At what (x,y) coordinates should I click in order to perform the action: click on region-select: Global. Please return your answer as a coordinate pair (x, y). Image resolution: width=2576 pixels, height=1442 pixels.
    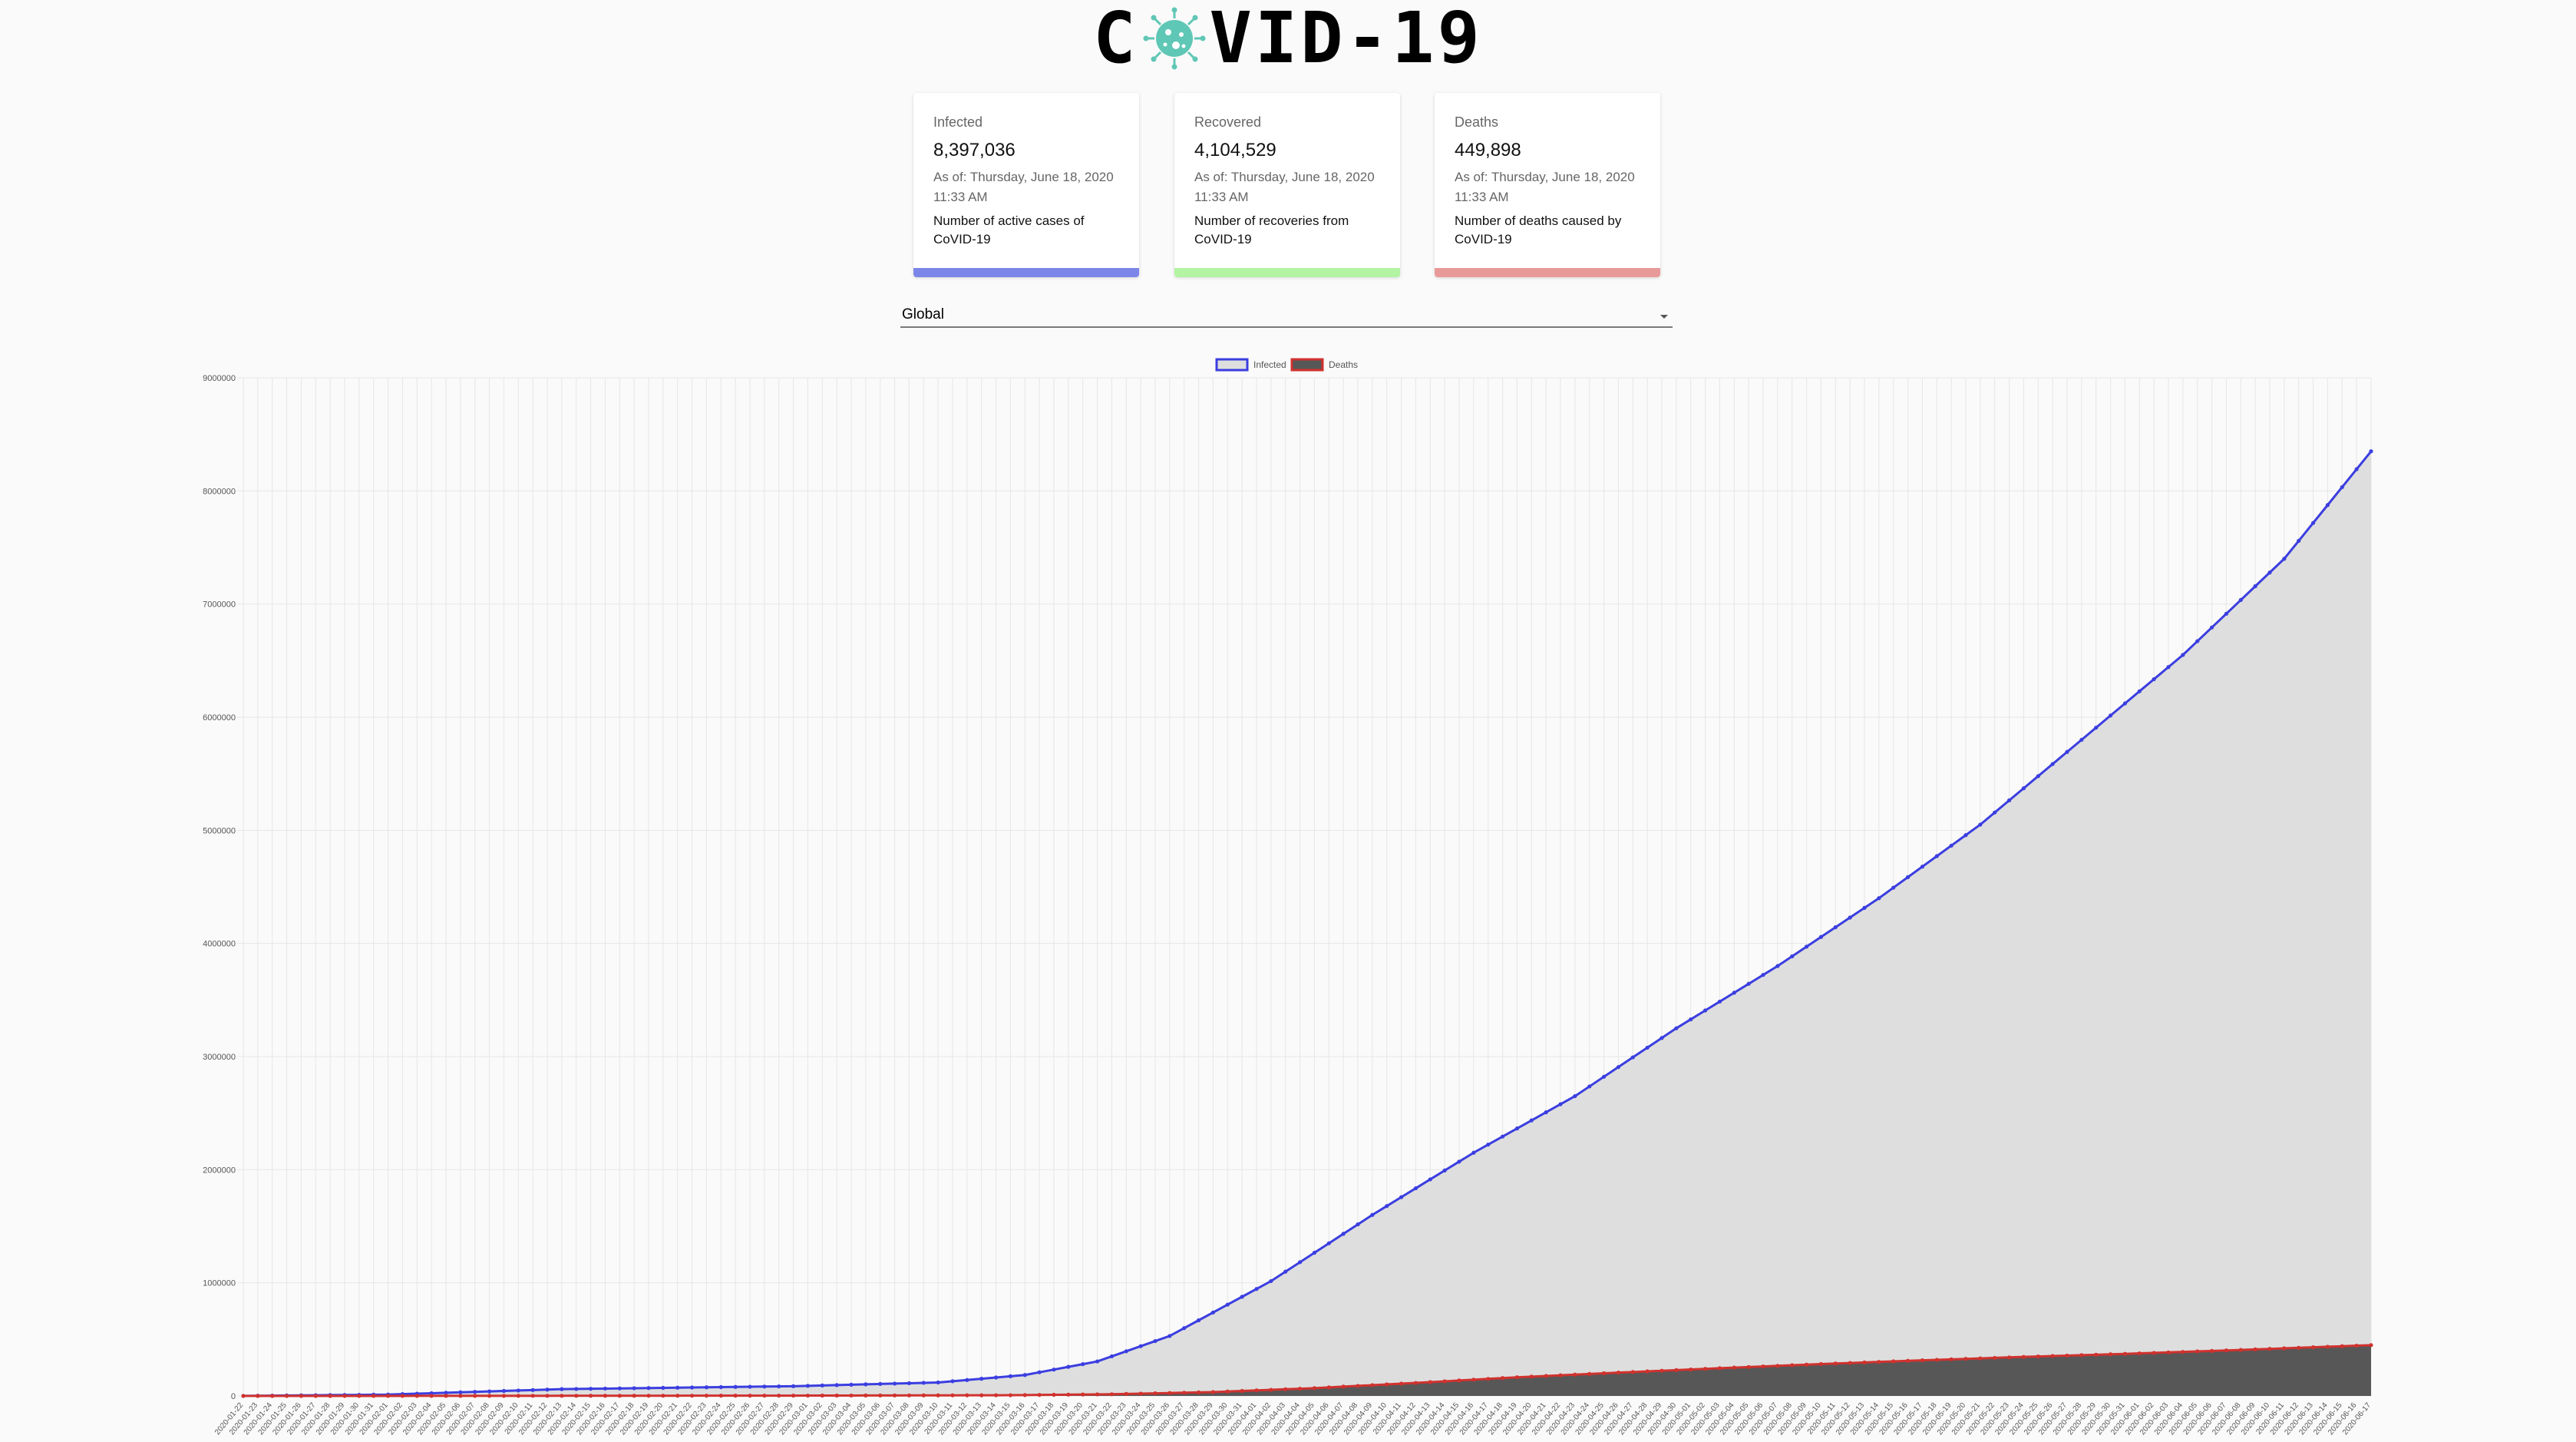
    Looking at the image, I should click on (1286, 316).